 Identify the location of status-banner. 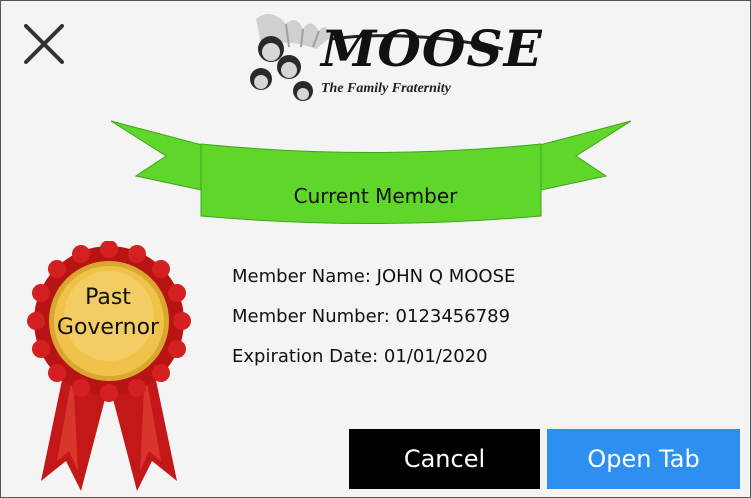
(371, 172).